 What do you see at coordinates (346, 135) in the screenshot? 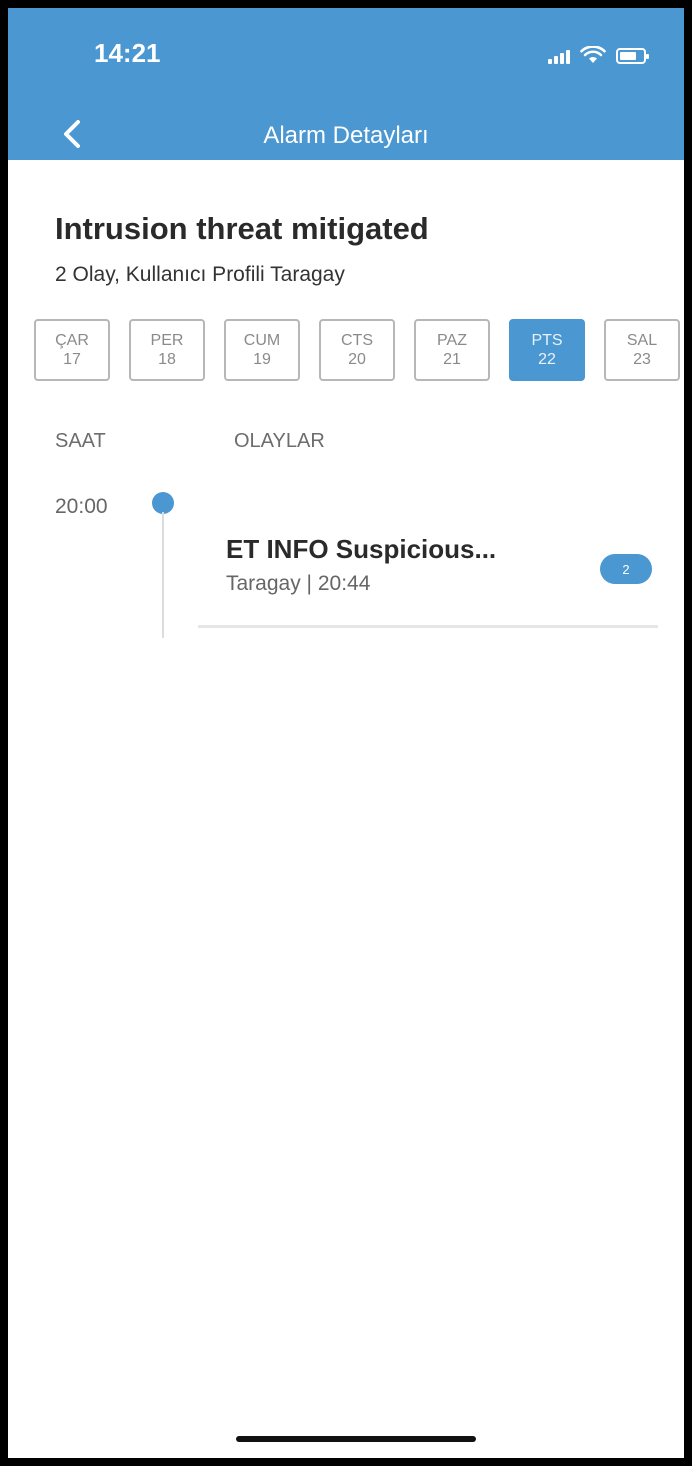
I see `header-title: Alarm Detayları` at bounding box center [346, 135].